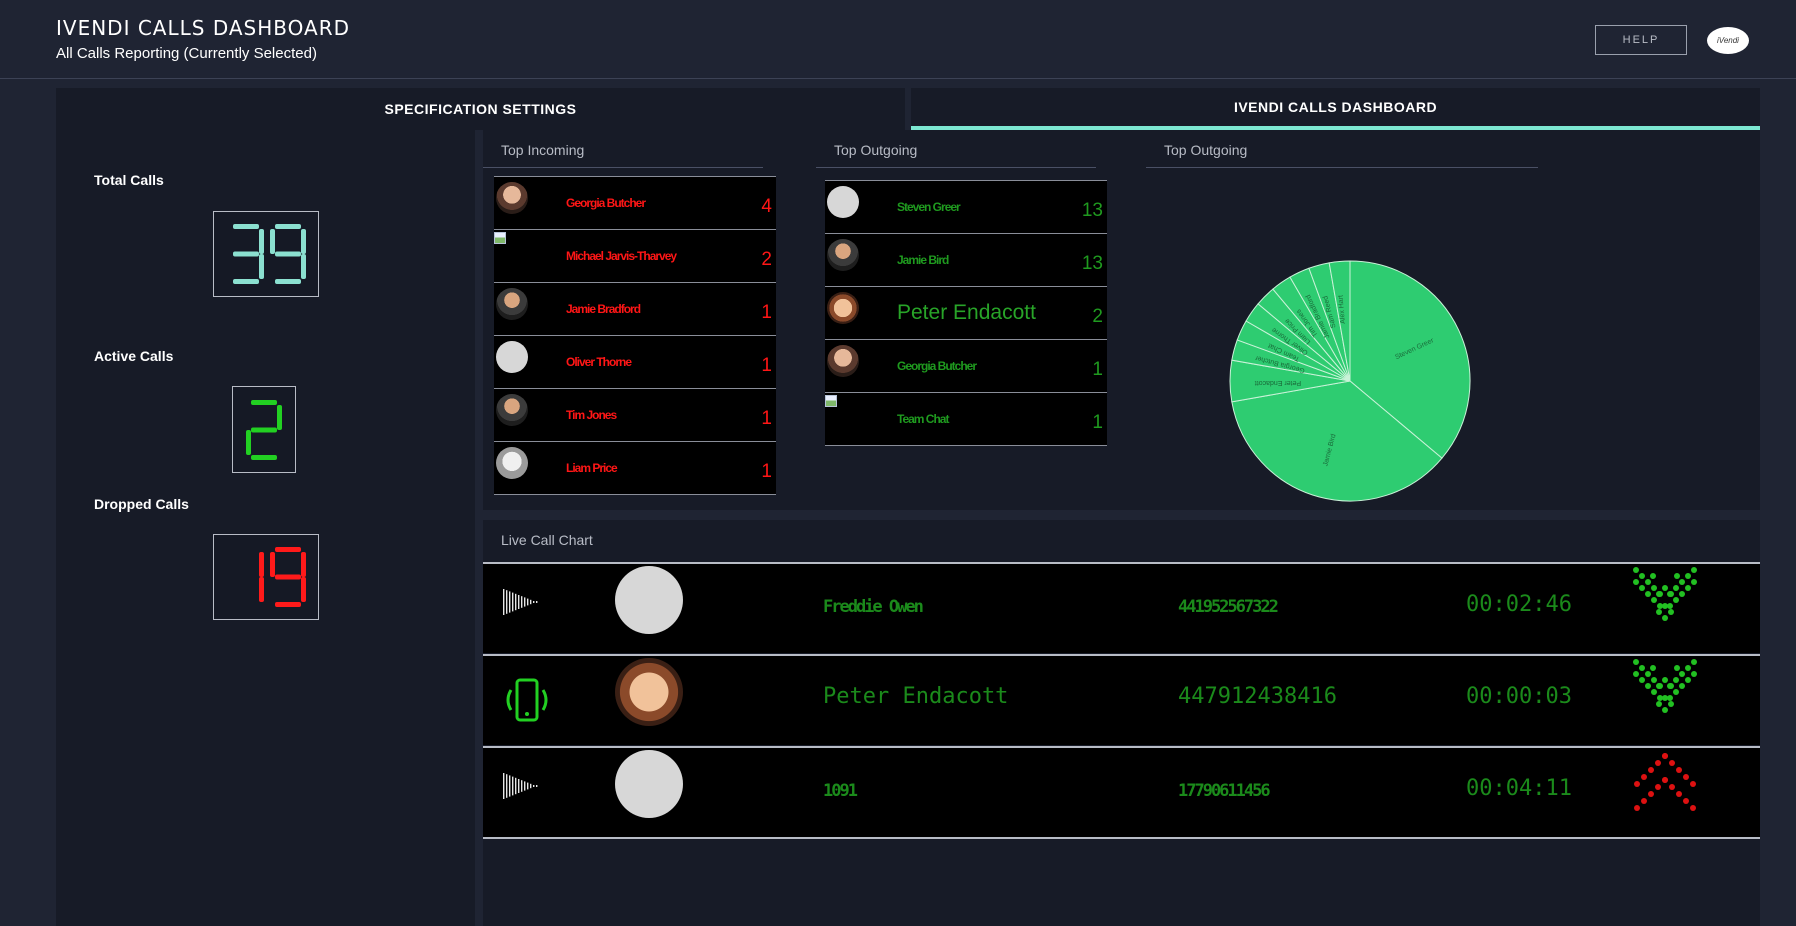 This screenshot has height=926, width=1796. What do you see at coordinates (1342, 155) in the screenshot?
I see `pie-chart-title: Top Outgoing` at bounding box center [1342, 155].